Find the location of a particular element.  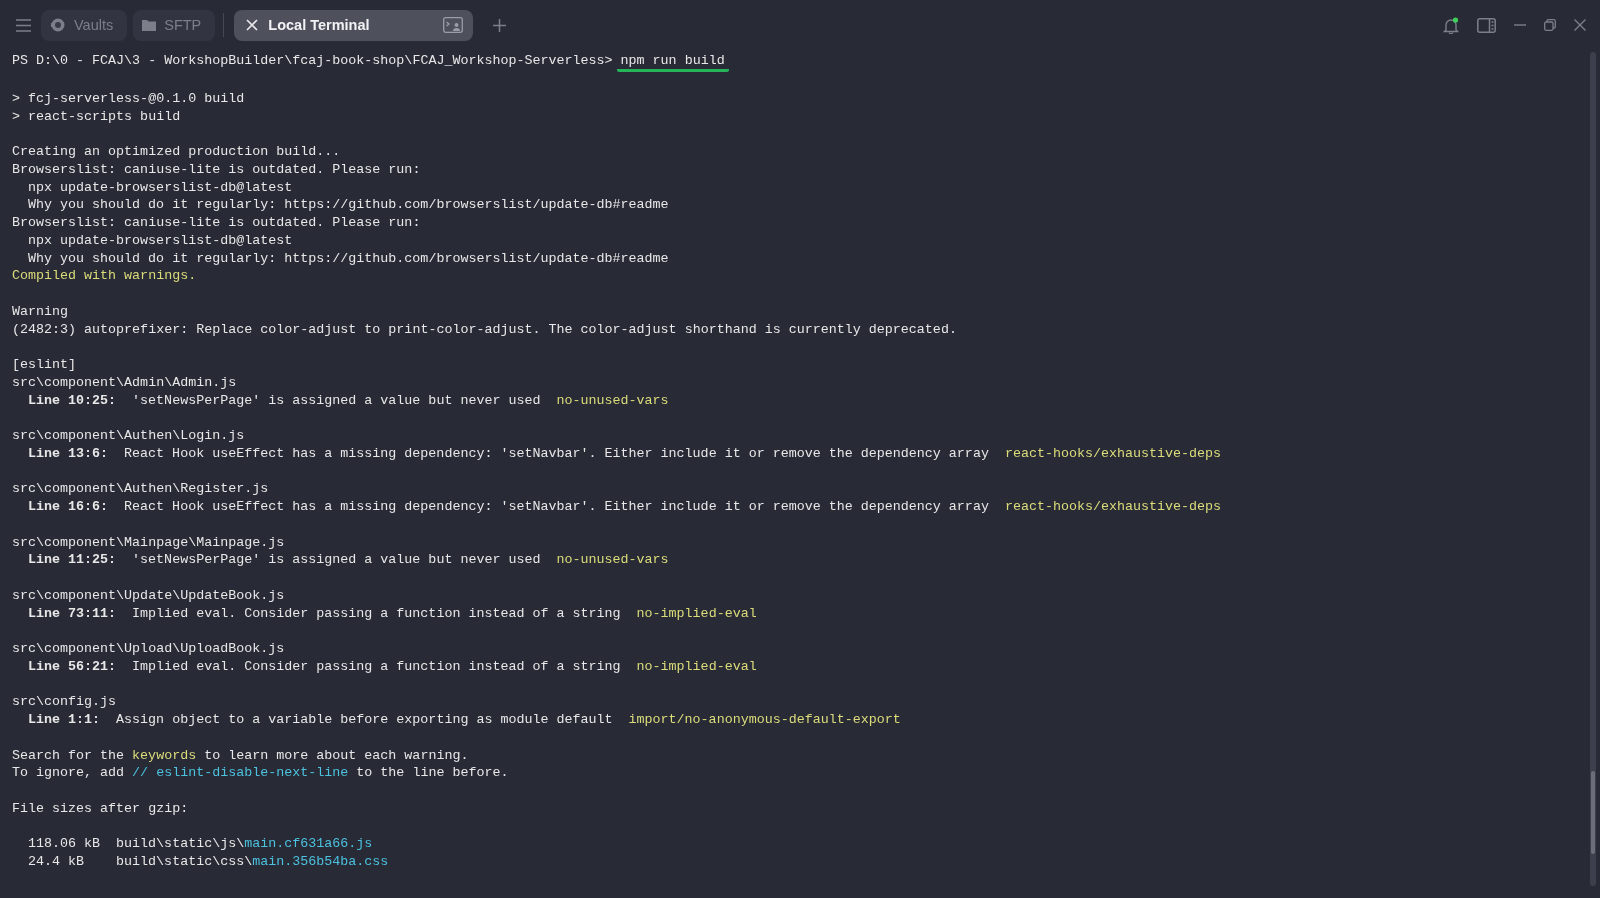

tab: SFTP is located at coordinates (174, 25).